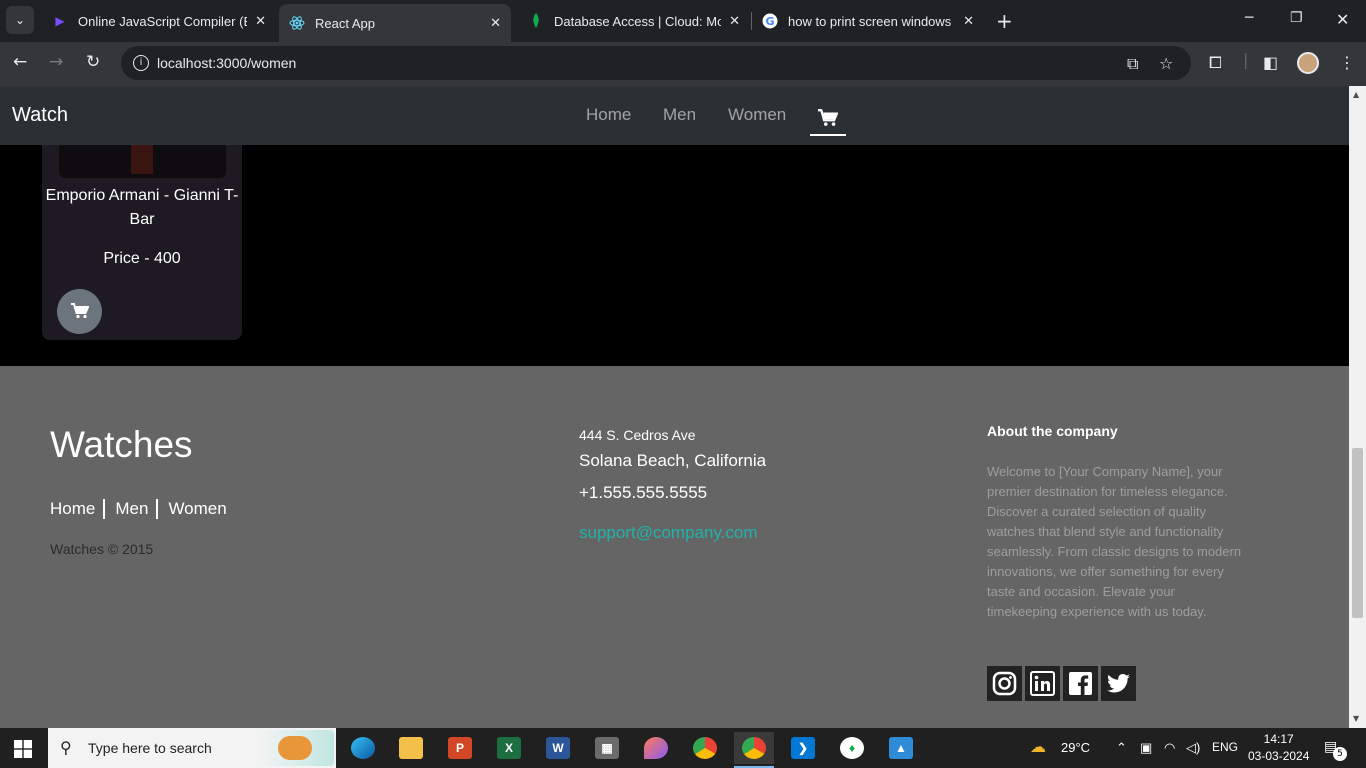 The image size is (1366, 768). I want to click on product-name: Emporio Armani - Gianni T-Bar, so click(142, 207).